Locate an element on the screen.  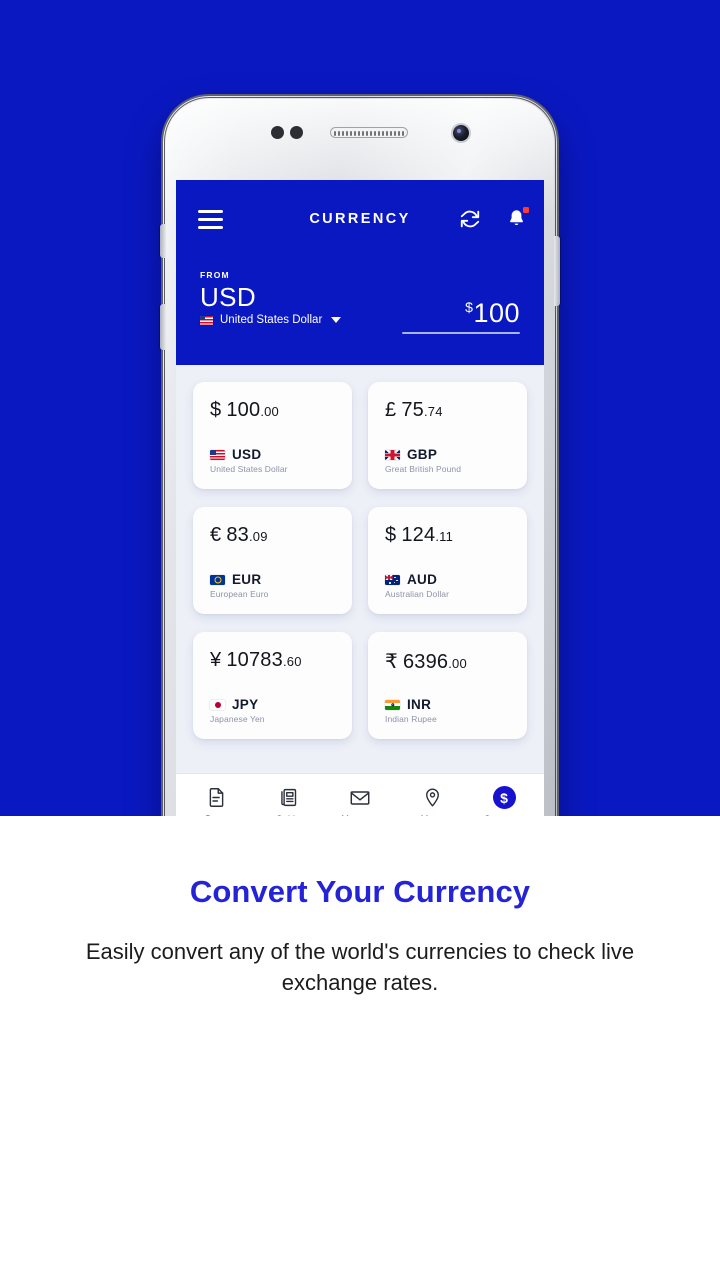
flag-in-icon is located at coordinates (392, 704).